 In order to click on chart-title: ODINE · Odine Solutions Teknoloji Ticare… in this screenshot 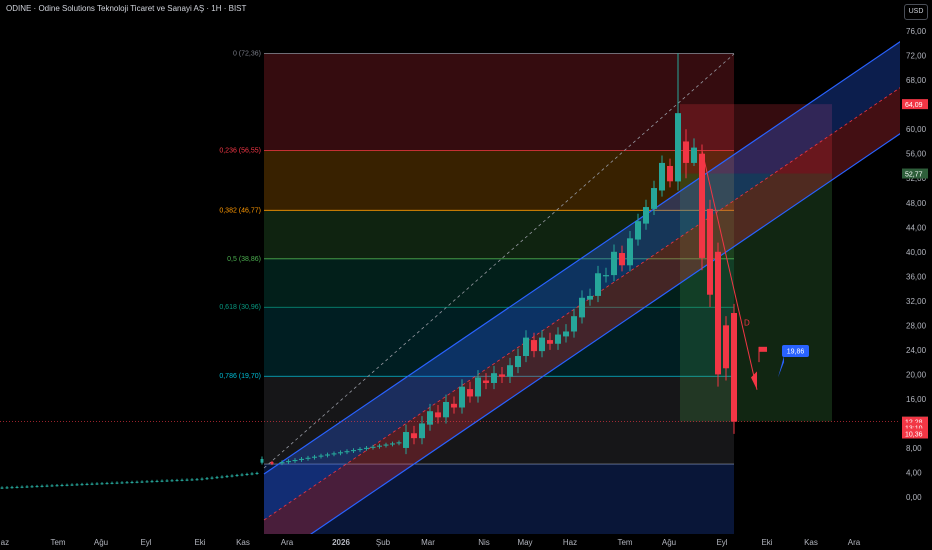, I will do `click(126, 8)`.